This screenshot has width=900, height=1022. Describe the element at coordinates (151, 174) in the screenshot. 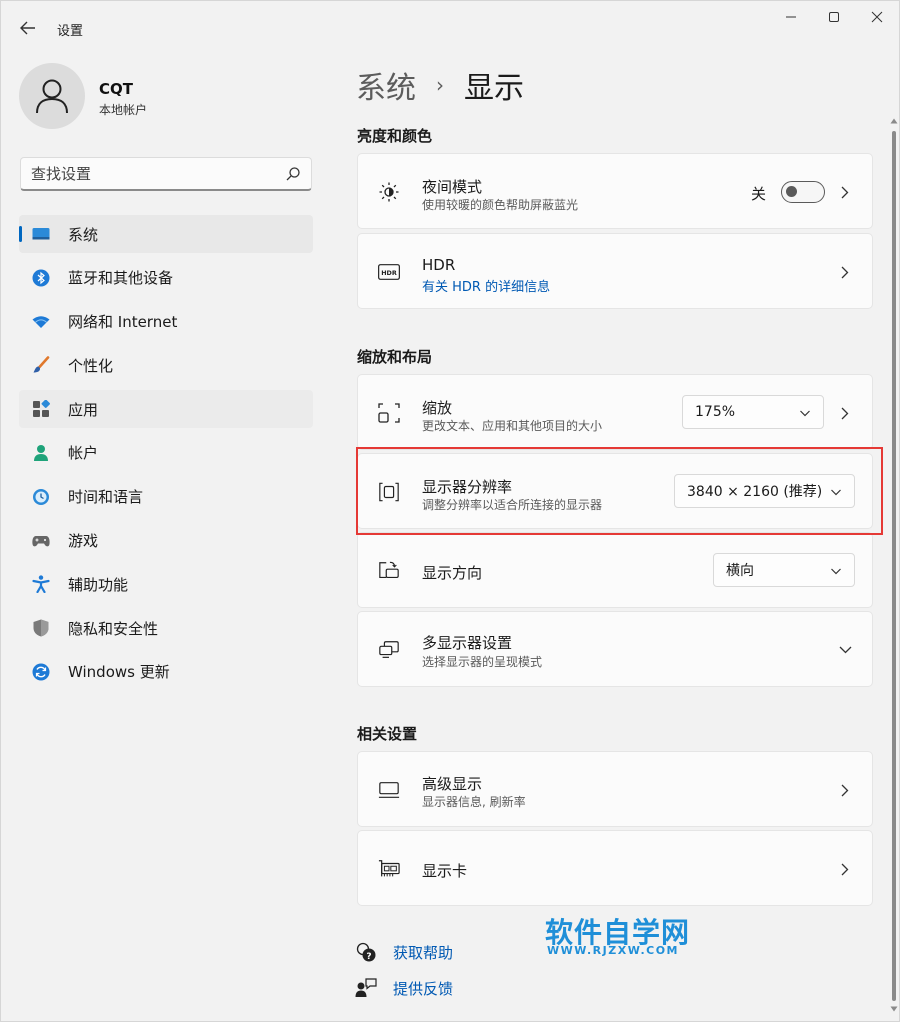

I see `search-input` at that location.